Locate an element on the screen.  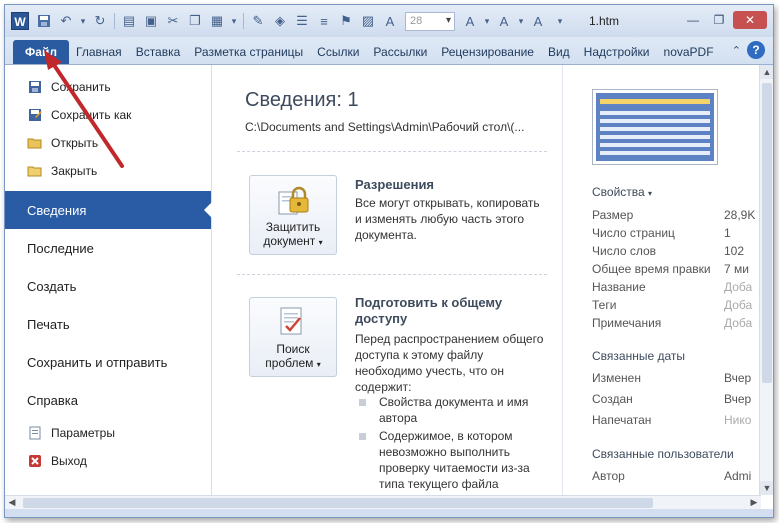
print-icon: ▣ is located at coordinates (151, 21).